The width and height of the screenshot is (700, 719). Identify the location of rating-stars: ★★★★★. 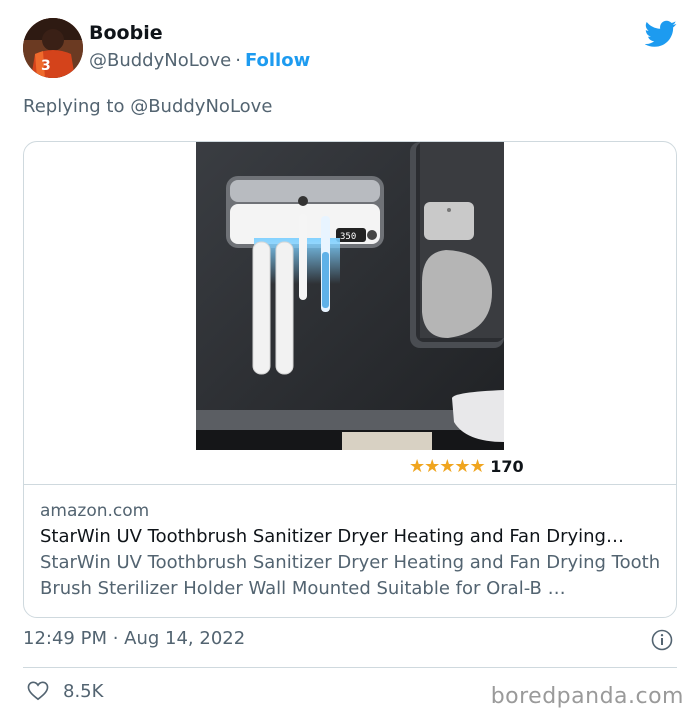
(447, 466).